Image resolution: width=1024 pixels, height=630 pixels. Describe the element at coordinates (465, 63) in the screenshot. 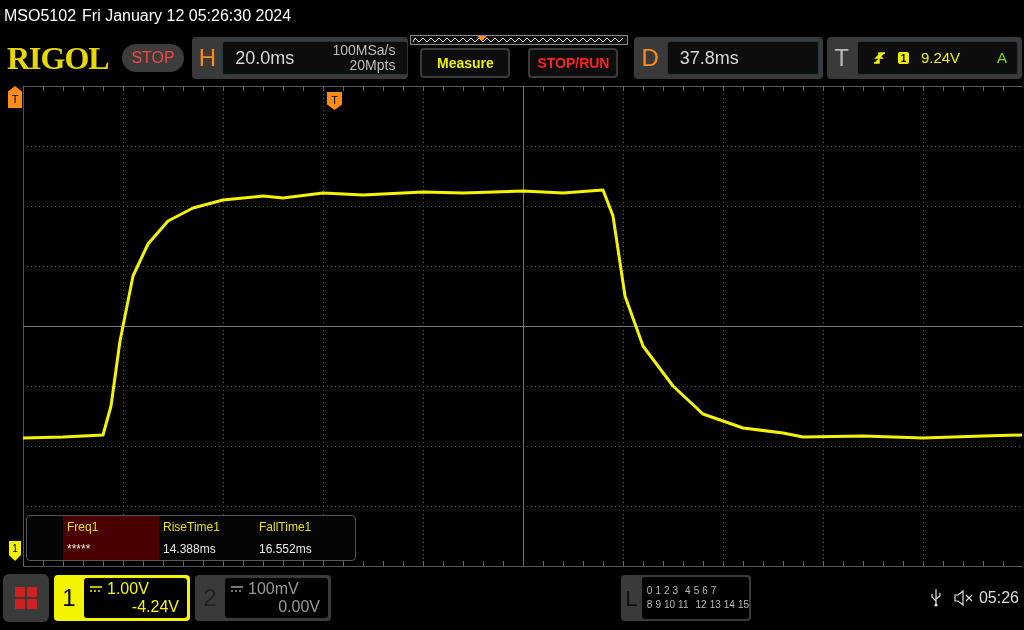

I see `measure-button: Measure` at that location.